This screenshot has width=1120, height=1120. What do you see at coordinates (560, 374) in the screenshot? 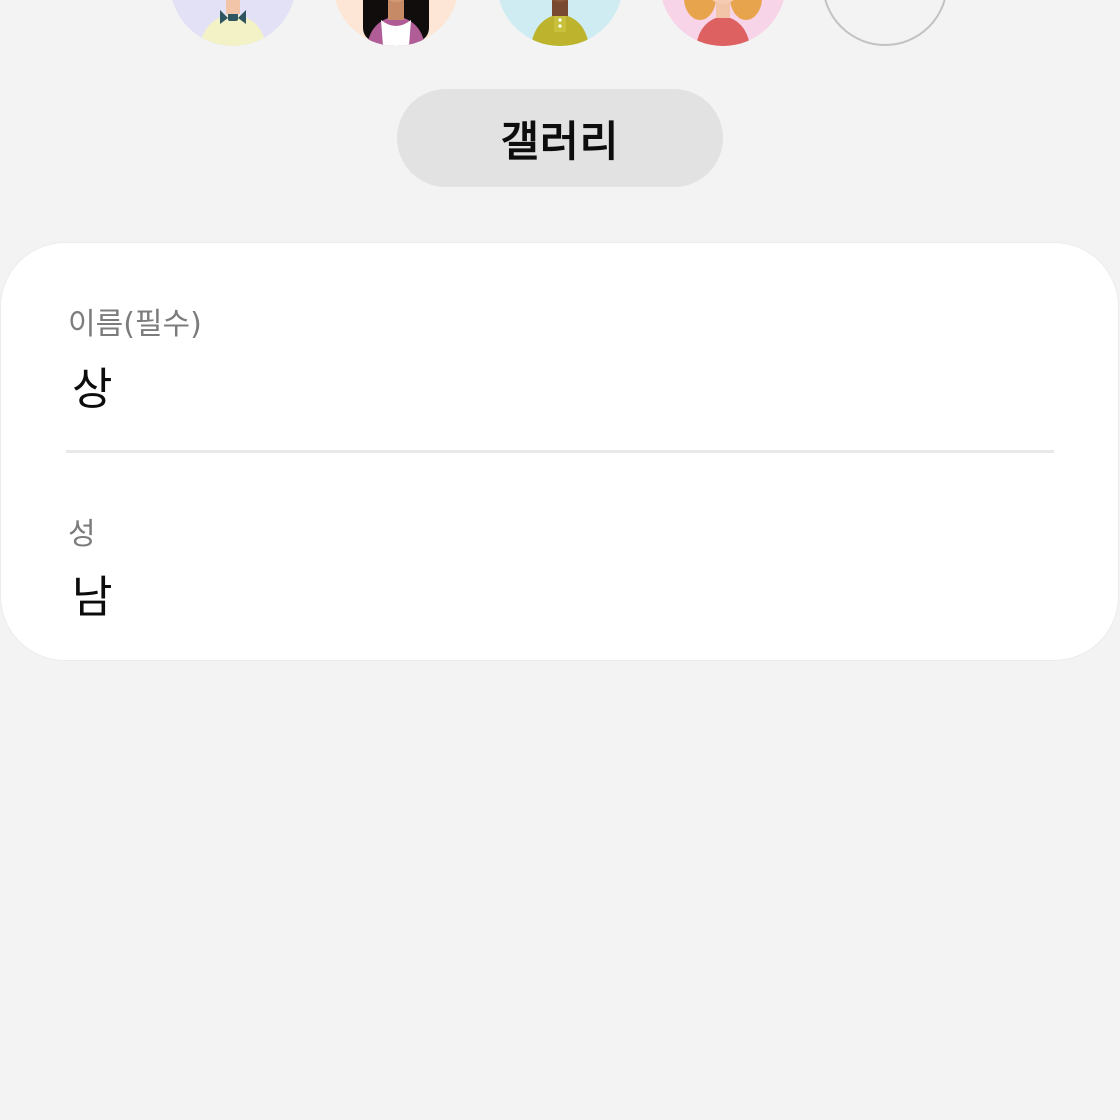
I see `first-name-field: 이름(필수) 상` at bounding box center [560, 374].